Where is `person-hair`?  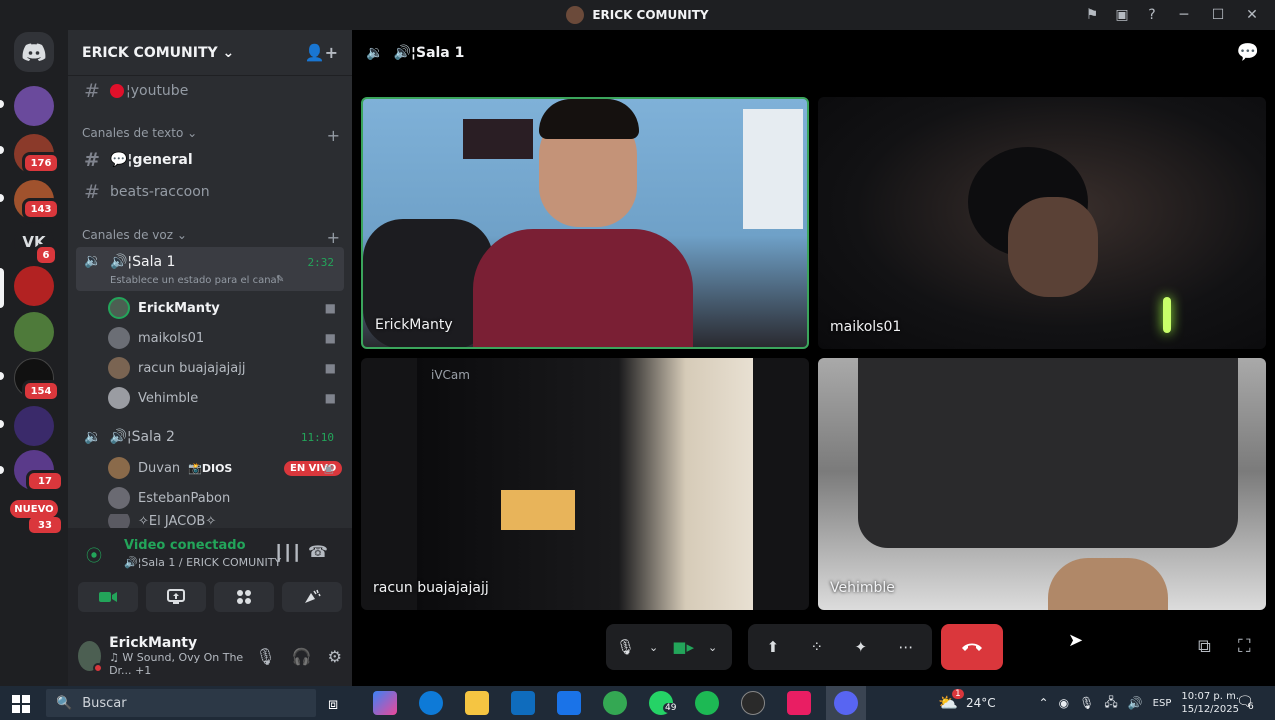
person-hair is located at coordinates (589, 119).